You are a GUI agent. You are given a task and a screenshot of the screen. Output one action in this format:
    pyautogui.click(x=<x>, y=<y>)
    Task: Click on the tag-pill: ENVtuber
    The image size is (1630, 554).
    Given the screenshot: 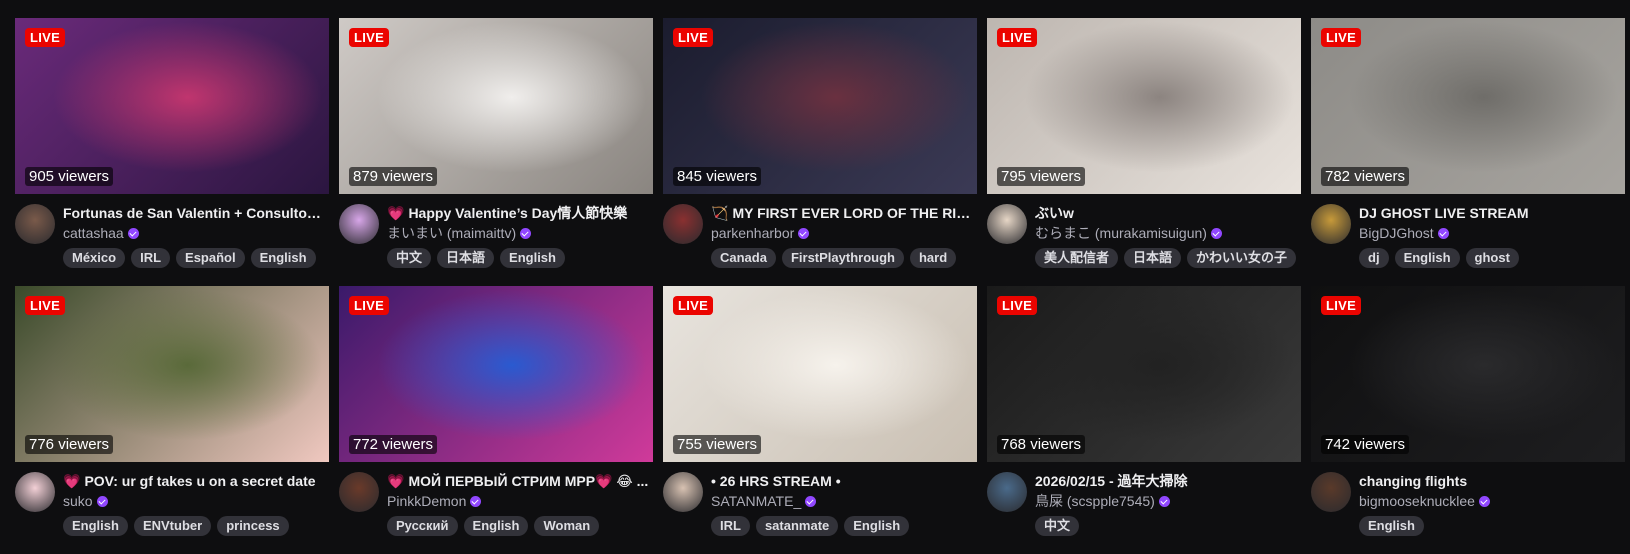 What is the action you would take?
    pyautogui.click(x=172, y=526)
    